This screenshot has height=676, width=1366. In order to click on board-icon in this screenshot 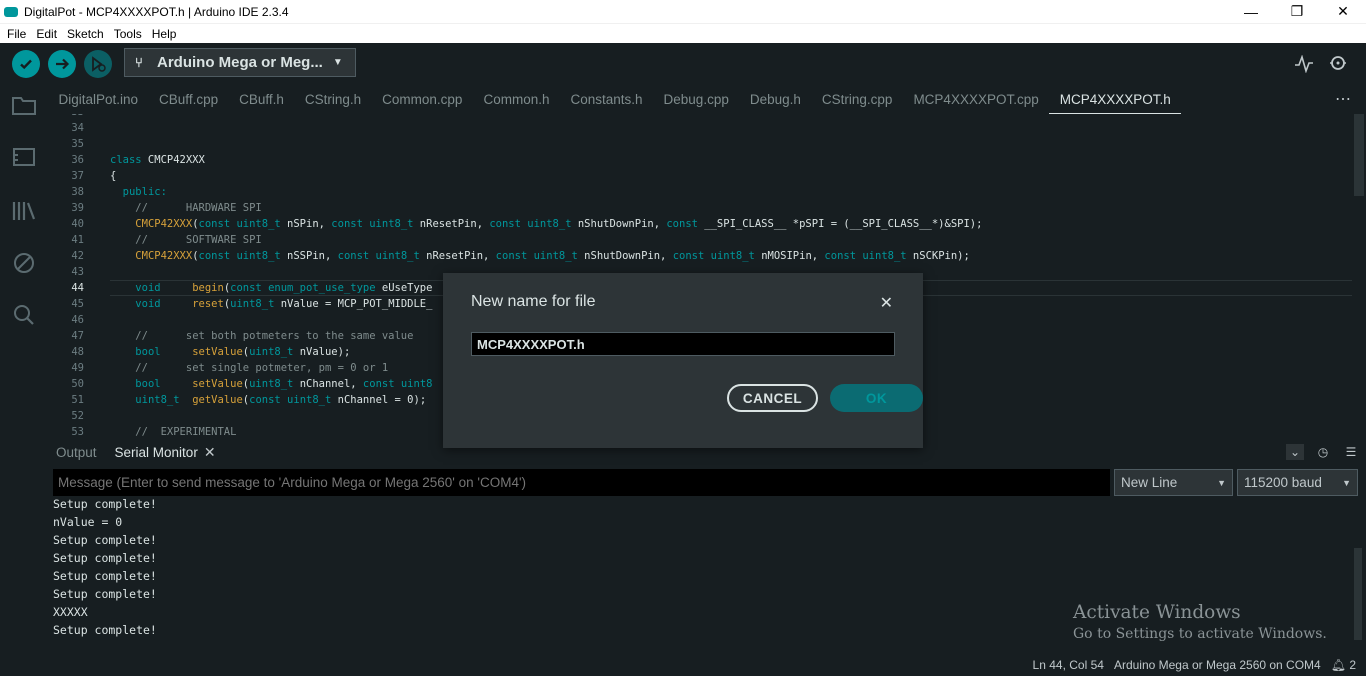, I will do `click(24, 157)`.